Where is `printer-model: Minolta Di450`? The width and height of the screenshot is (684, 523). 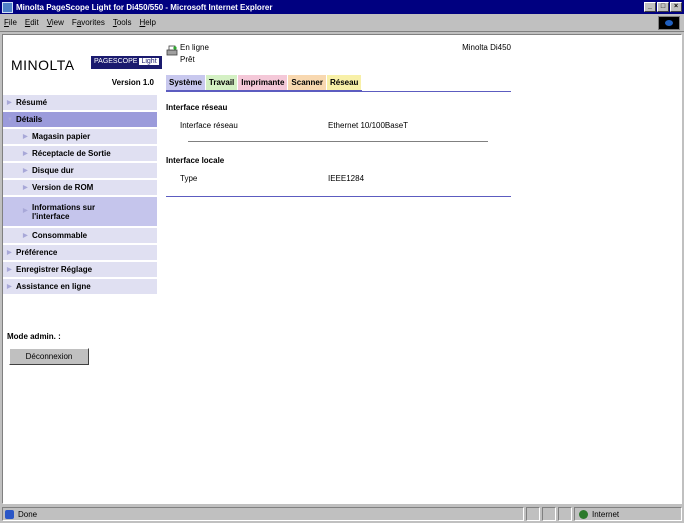
printer-model: Minolta Di450 is located at coordinates (486, 47).